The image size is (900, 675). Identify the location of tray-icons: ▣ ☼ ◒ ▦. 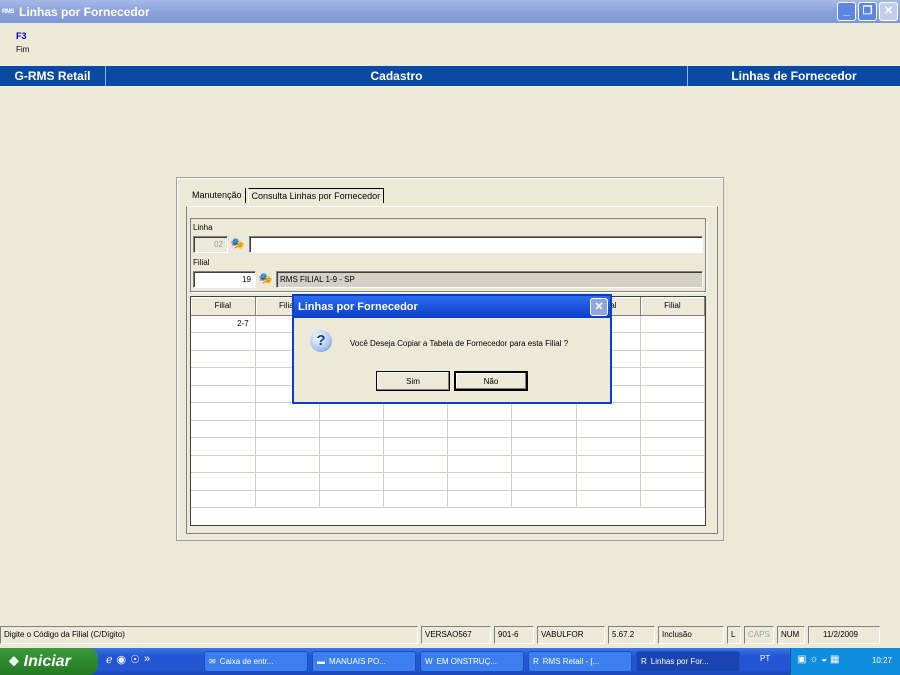
(818, 659).